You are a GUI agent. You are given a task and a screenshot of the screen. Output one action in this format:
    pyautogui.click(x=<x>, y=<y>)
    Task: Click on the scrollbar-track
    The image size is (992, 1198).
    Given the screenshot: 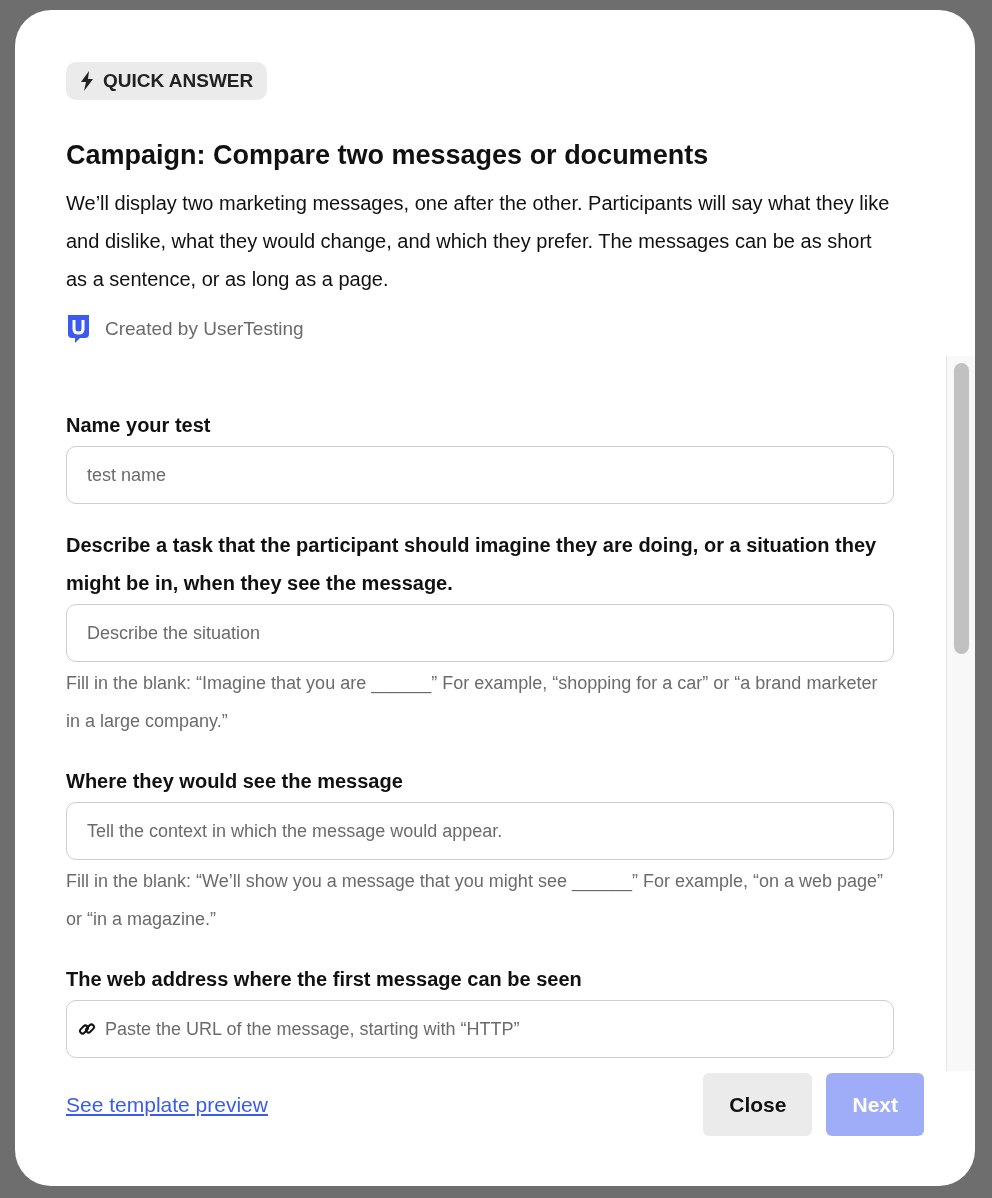 What is the action you would take?
    pyautogui.click(x=960, y=713)
    